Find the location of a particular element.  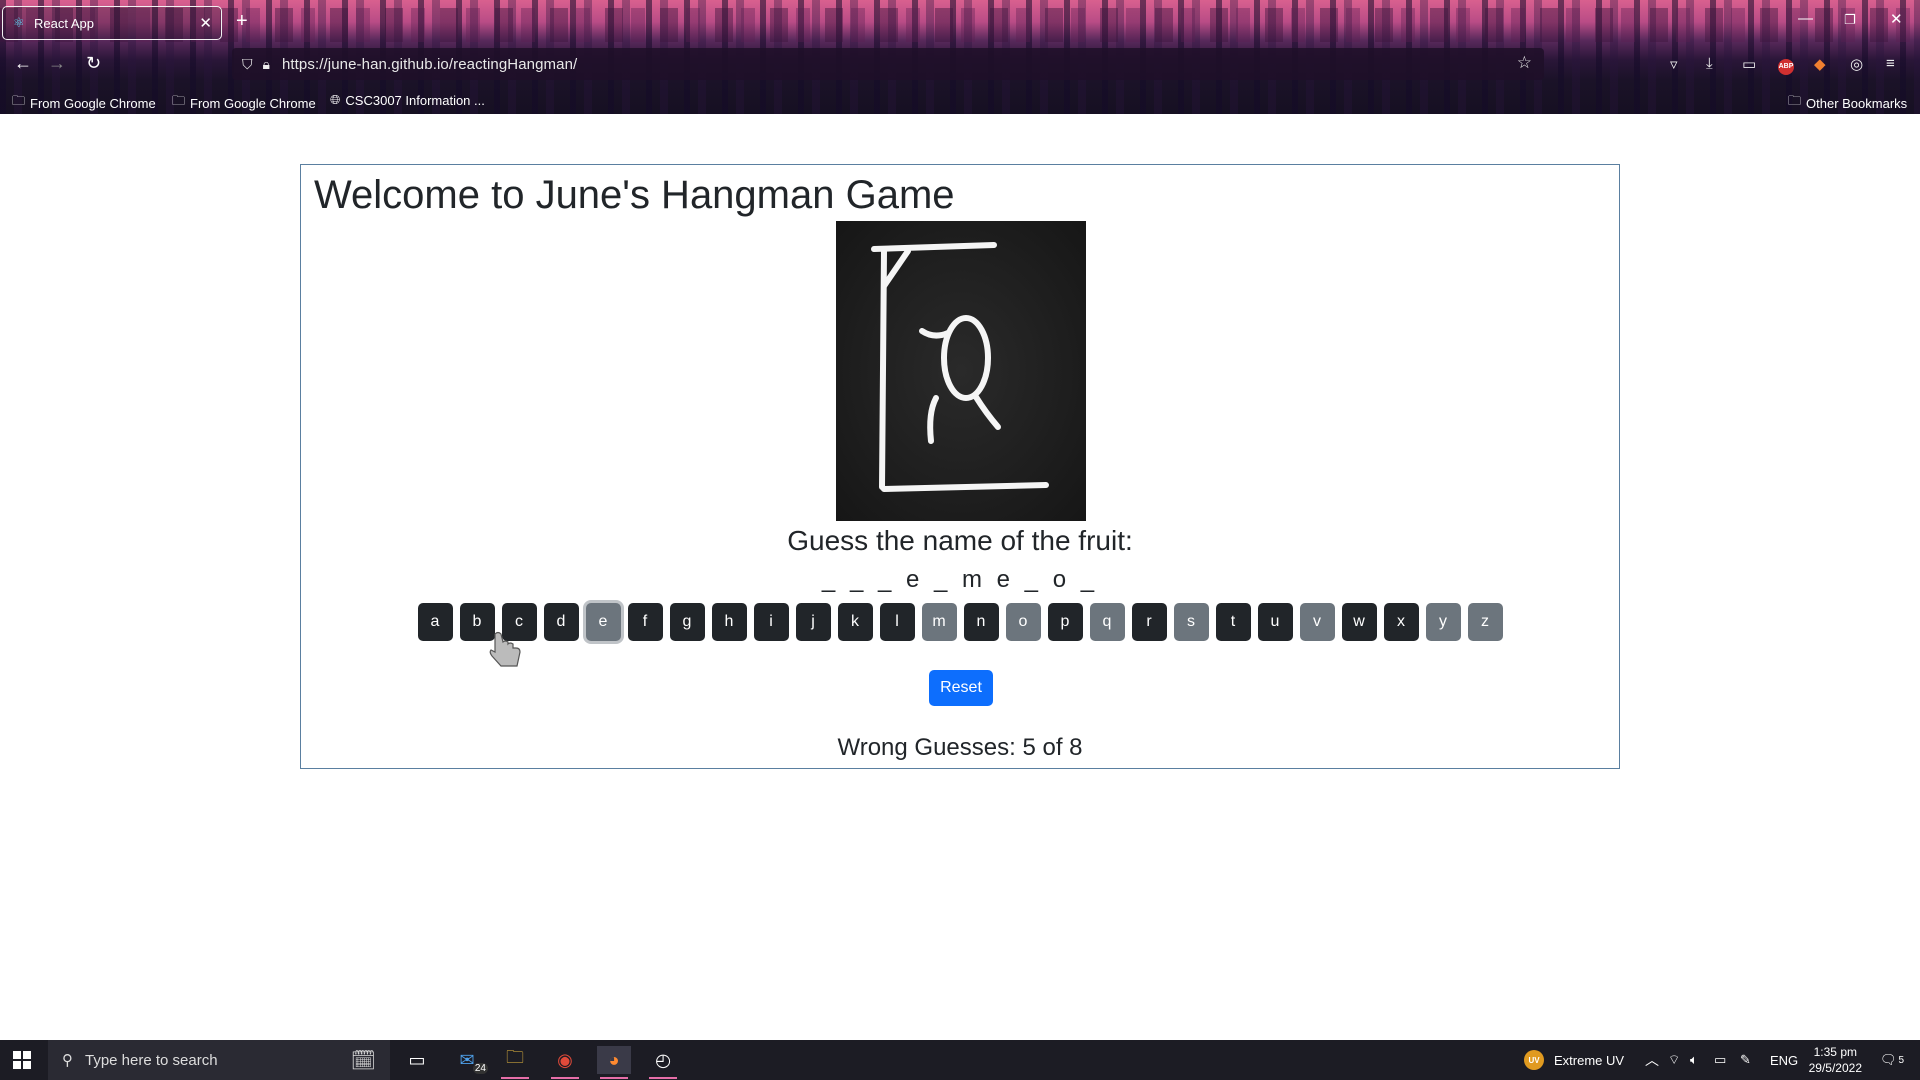

bookmark-label: Other Bookmarks is located at coordinates (1857, 103).